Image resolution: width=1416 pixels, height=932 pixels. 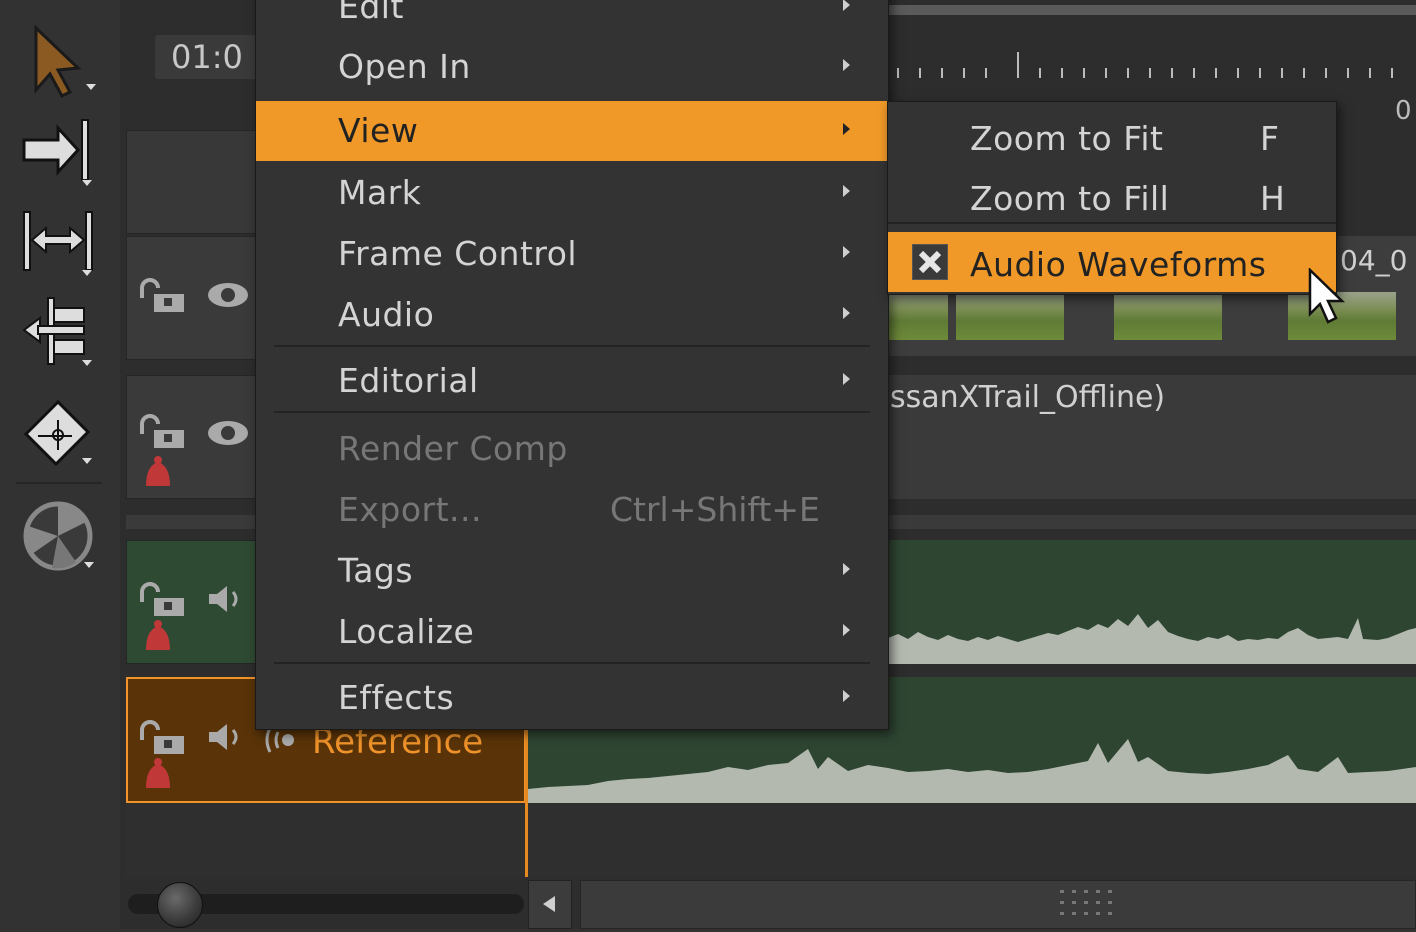 What do you see at coordinates (406, 631) in the screenshot?
I see `menu-item-label: Localize` at bounding box center [406, 631].